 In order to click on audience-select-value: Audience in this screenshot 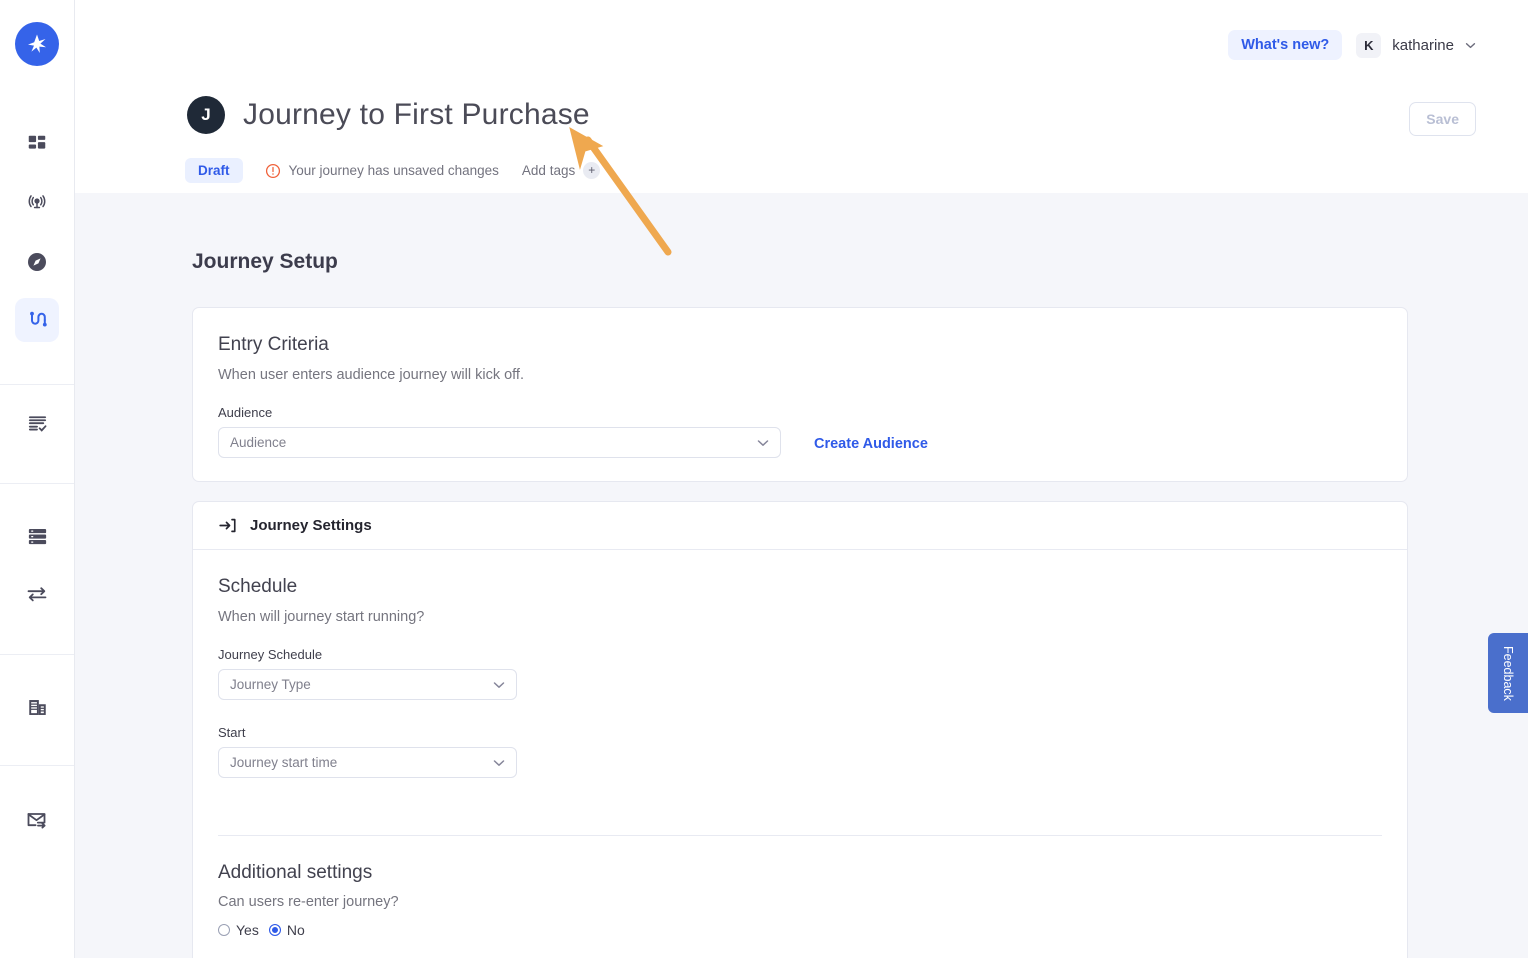, I will do `click(258, 442)`.